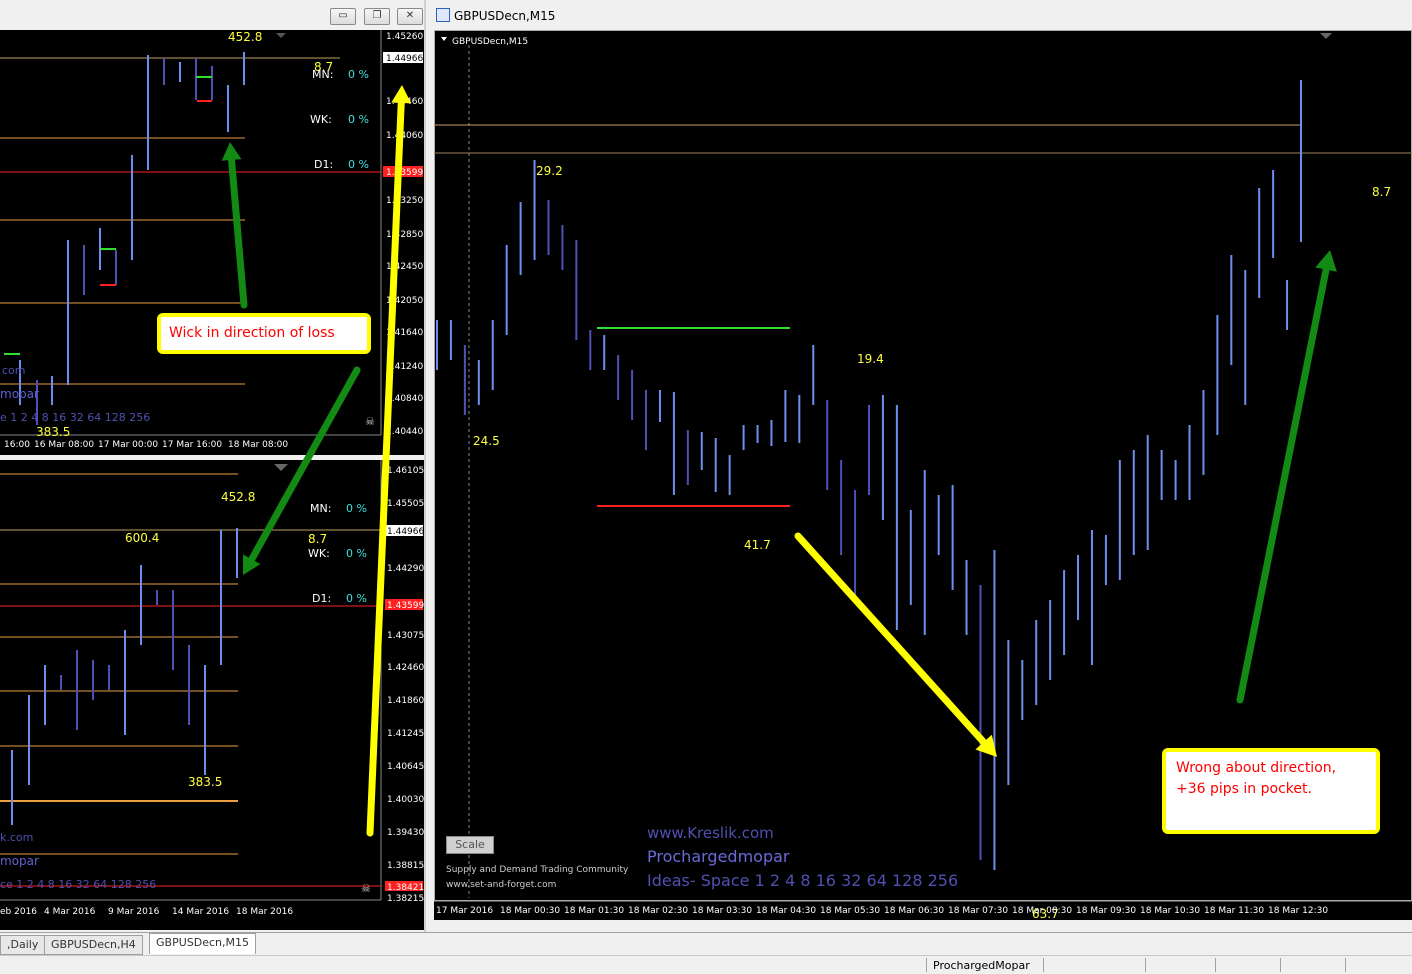  Describe the element at coordinates (319, 553) in the screenshot. I see `stat-wk-label: WK:` at that location.